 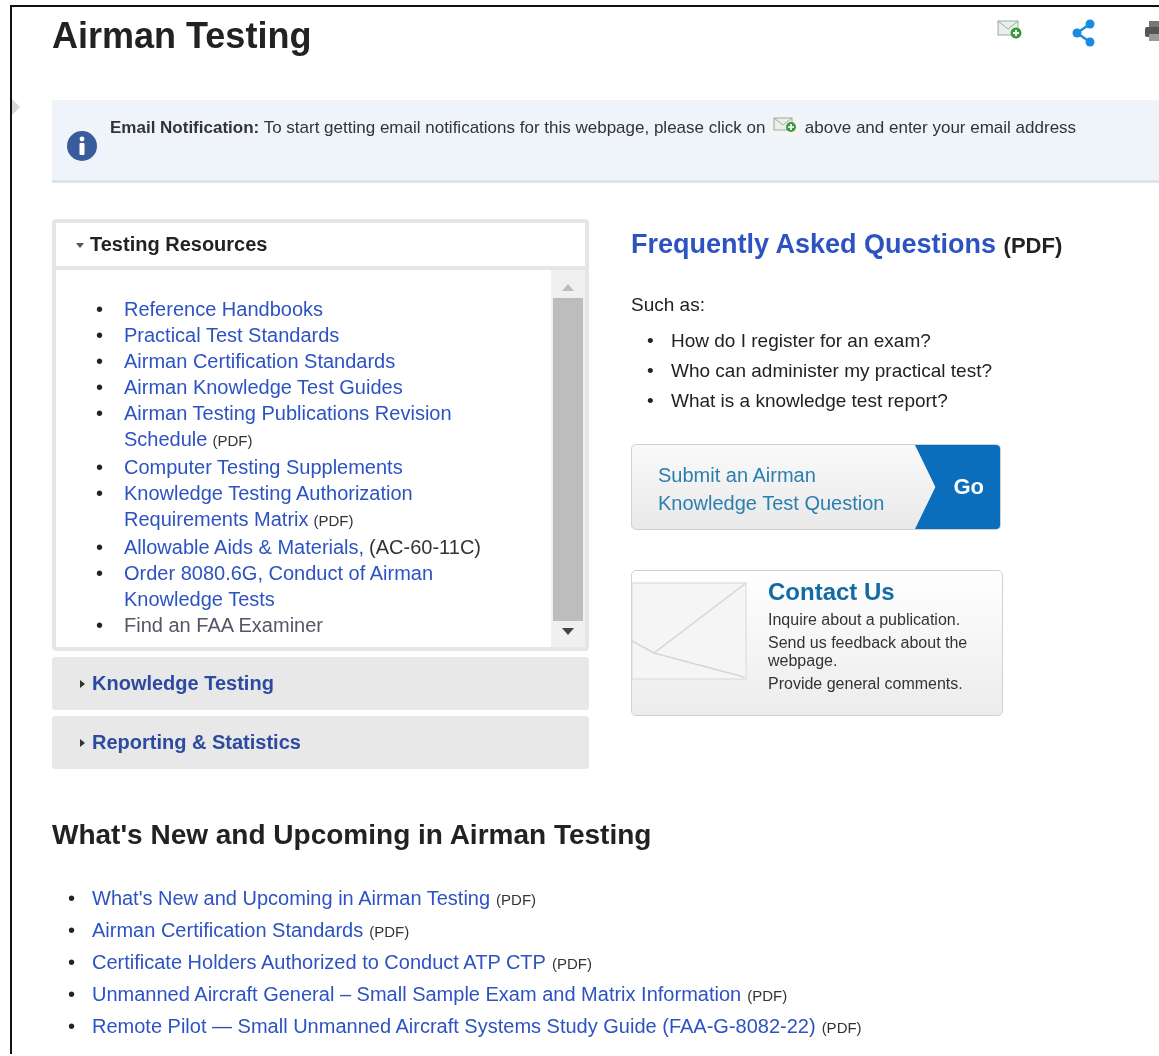 What do you see at coordinates (1152, 31) in the screenshot?
I see `printer-icon` at bounding box center [1152, 31].